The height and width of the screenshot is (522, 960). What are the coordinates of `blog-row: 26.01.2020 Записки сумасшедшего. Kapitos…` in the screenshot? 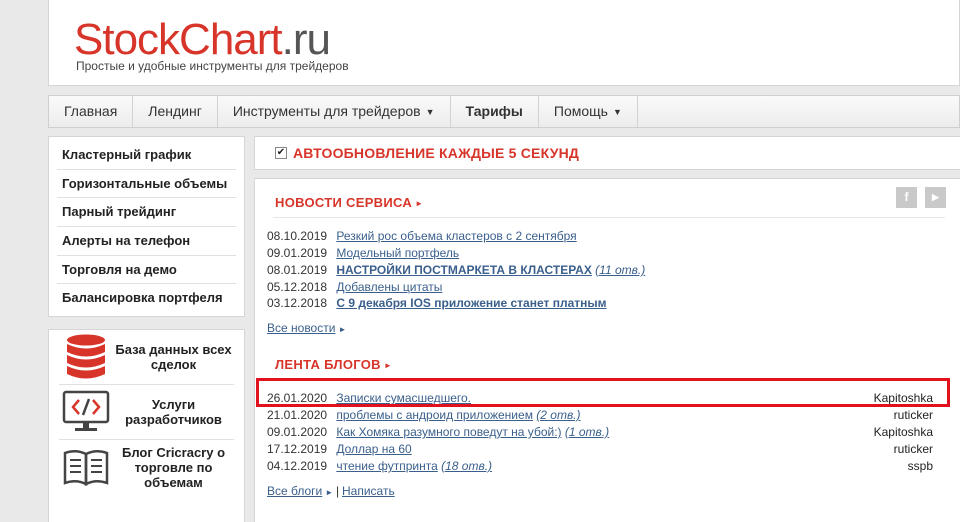 It's located at (607, 398).